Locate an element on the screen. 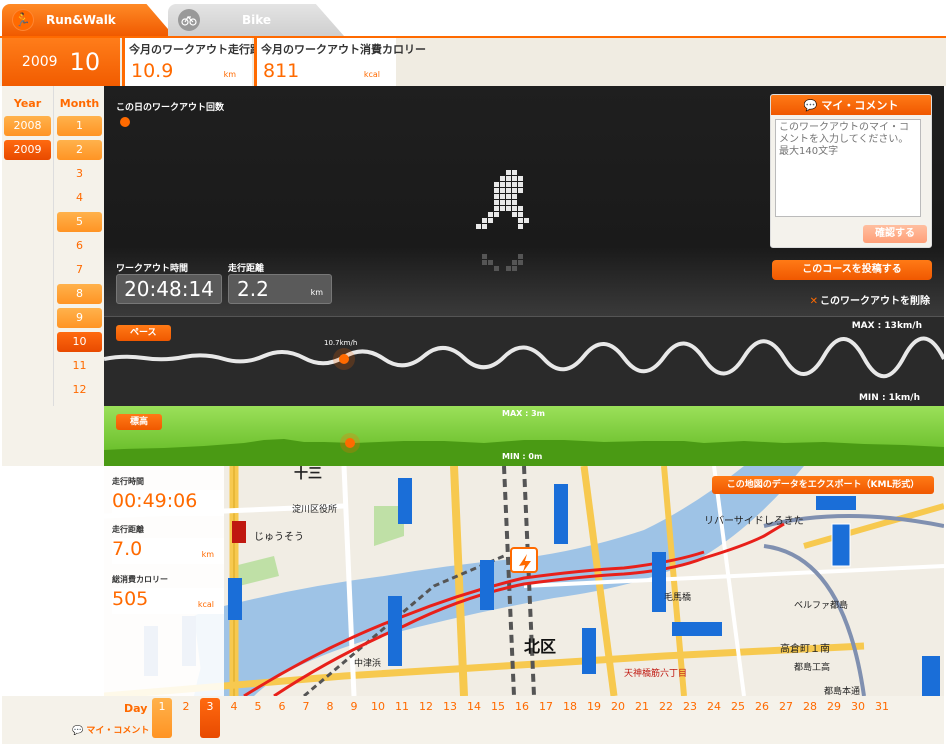  current-year: 2009 is located at coordinates (39, 62).